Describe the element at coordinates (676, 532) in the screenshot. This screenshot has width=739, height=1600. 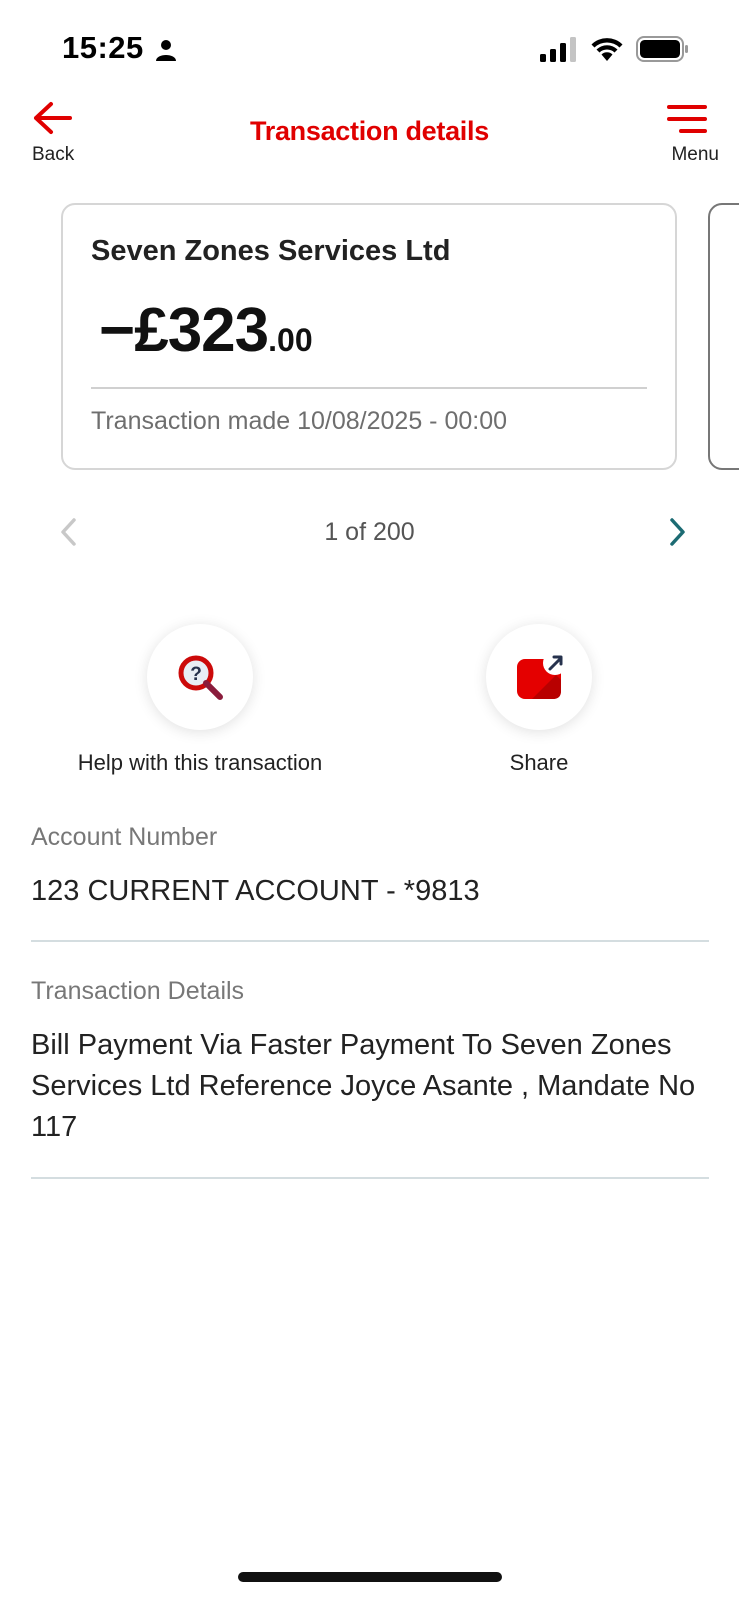
I see `chevron-right-icon` at that location.